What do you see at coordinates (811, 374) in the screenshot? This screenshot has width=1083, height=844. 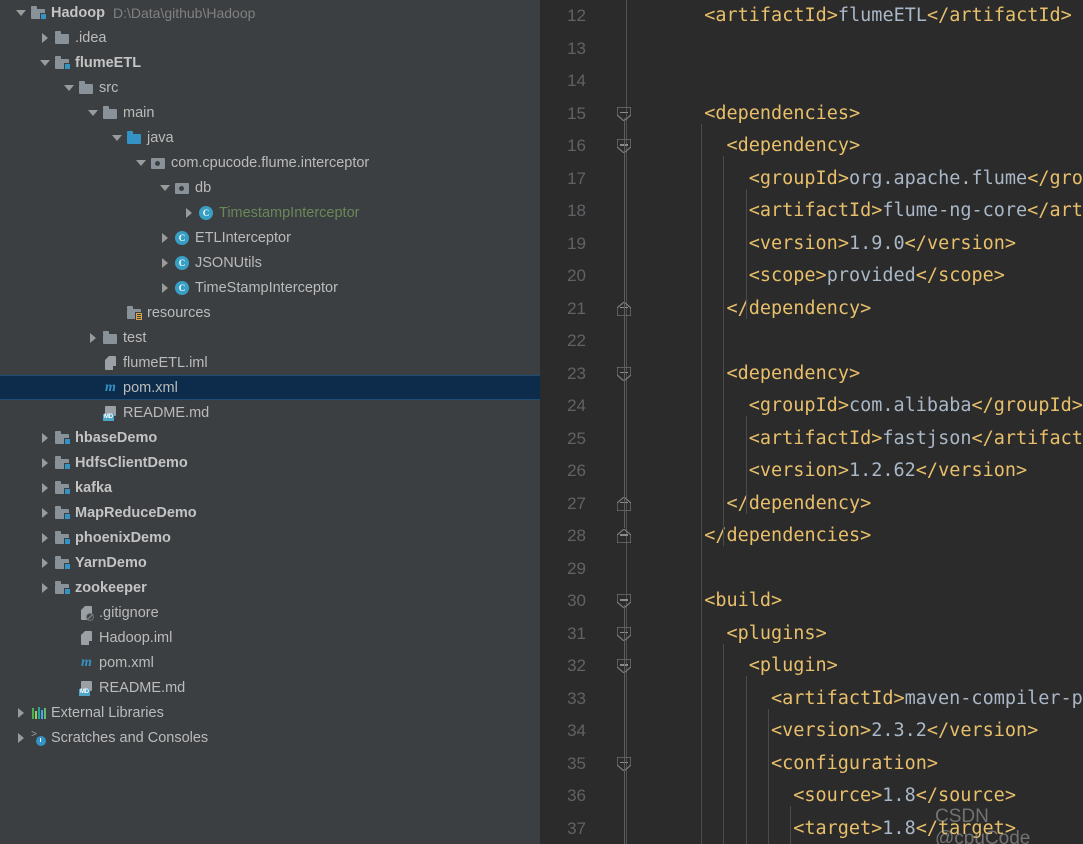 I see `code-line: 23 <dependency>` at bounding box center [811, 374].